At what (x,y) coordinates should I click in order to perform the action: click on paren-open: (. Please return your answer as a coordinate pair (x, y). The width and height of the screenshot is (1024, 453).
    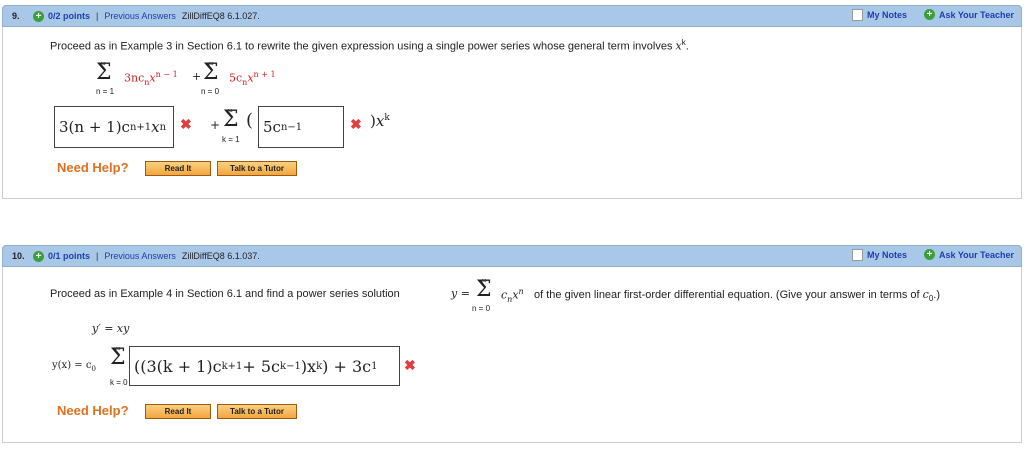
    Looking at the image, I should click on (250, 120).